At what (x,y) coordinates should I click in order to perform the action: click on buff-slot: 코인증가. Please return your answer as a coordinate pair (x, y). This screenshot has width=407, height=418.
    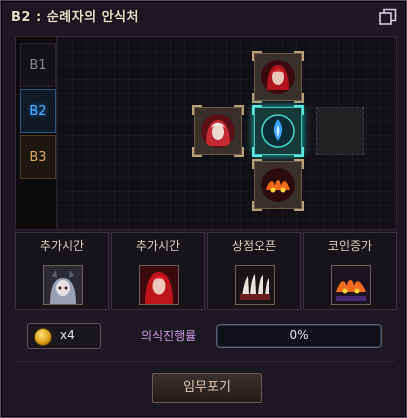
    Looking at the image, I should click on (350, 271).